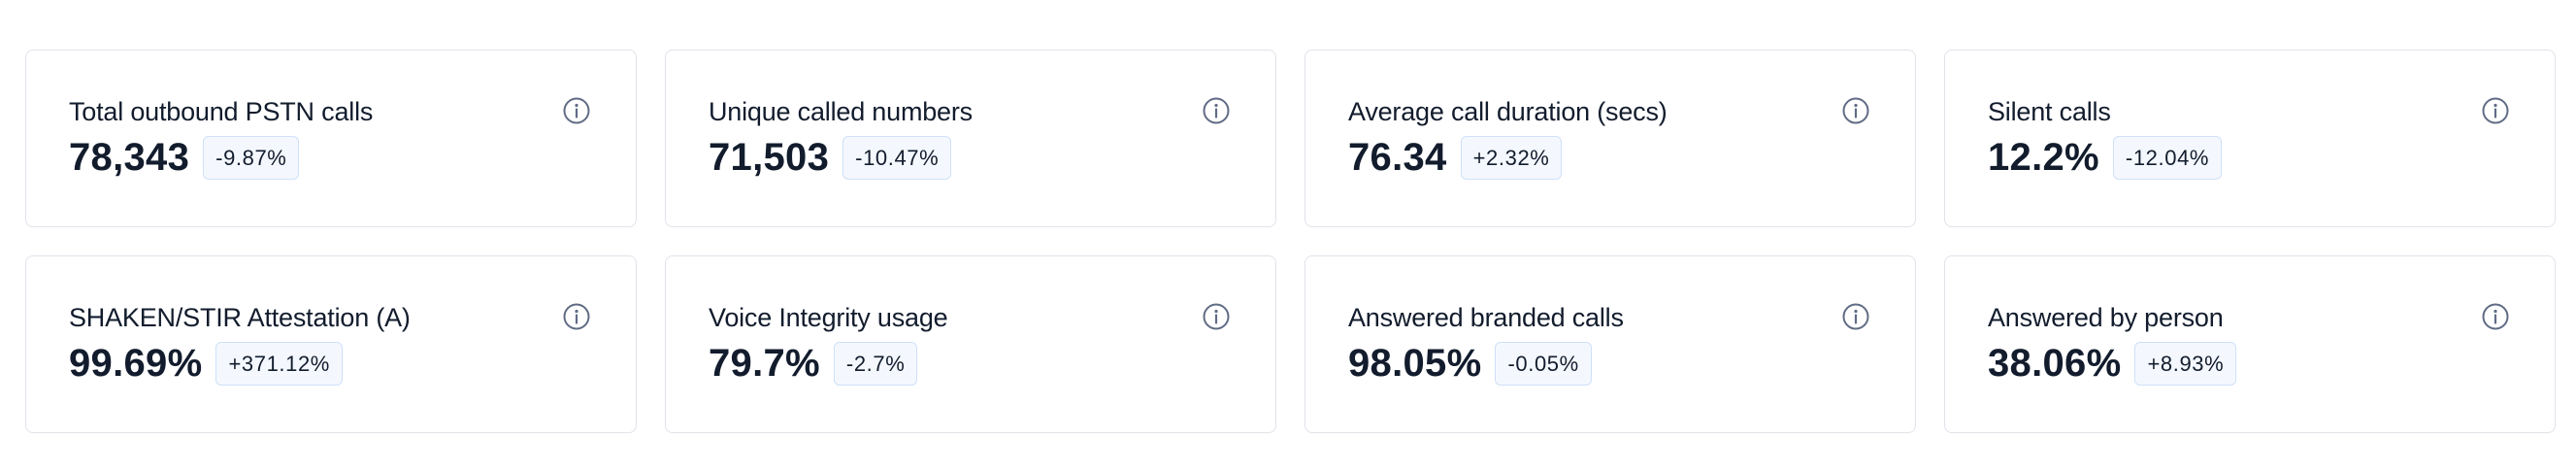  What do you see at coordinates (1415, 363) in the screenshot?
I see `metric-value: 98.05%` at bounding box center [1415, 363].